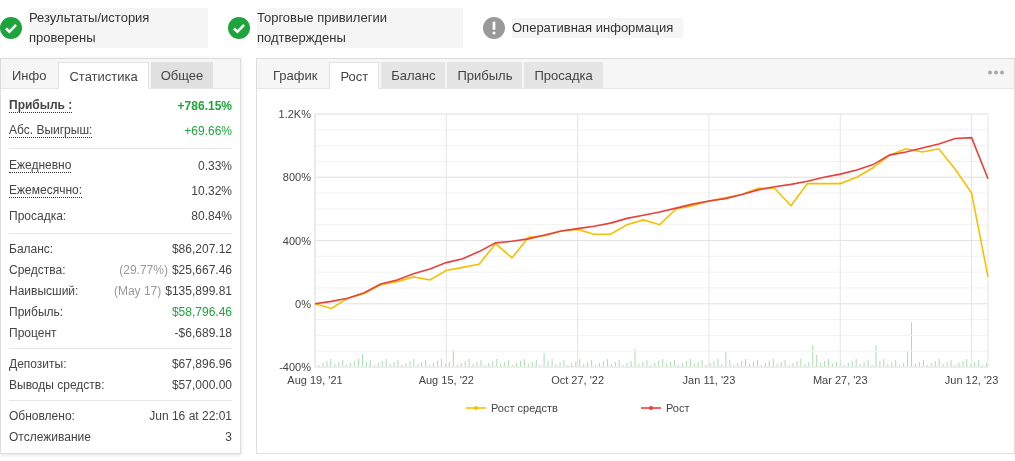 This screenshot has width=1015, height=461. I want to click on x-tick-label: Oct 27, '22, so click(578, 380).